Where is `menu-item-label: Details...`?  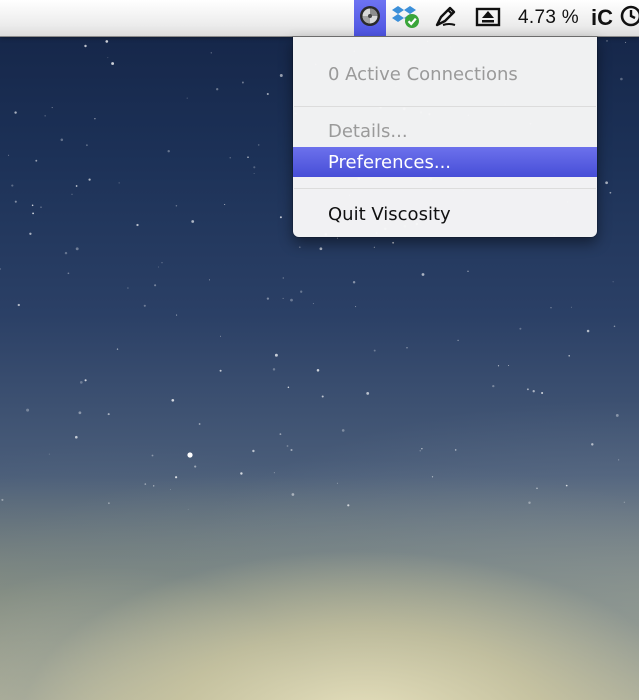 menu-item-label: Details... is located at coordinates (368, 131).